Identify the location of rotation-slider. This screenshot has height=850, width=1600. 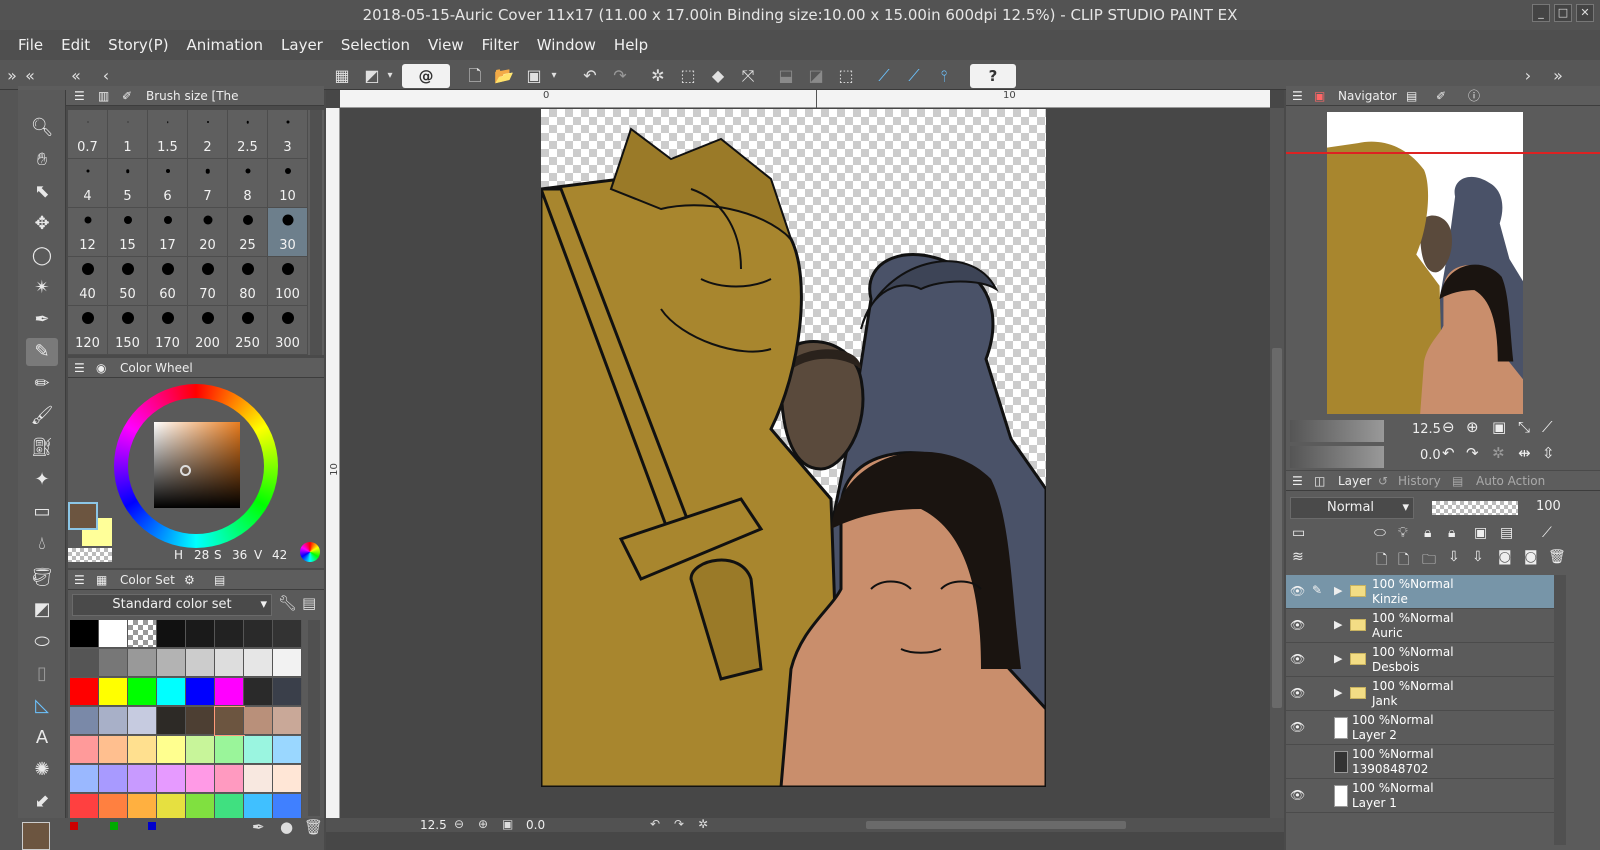
(1337, 457).